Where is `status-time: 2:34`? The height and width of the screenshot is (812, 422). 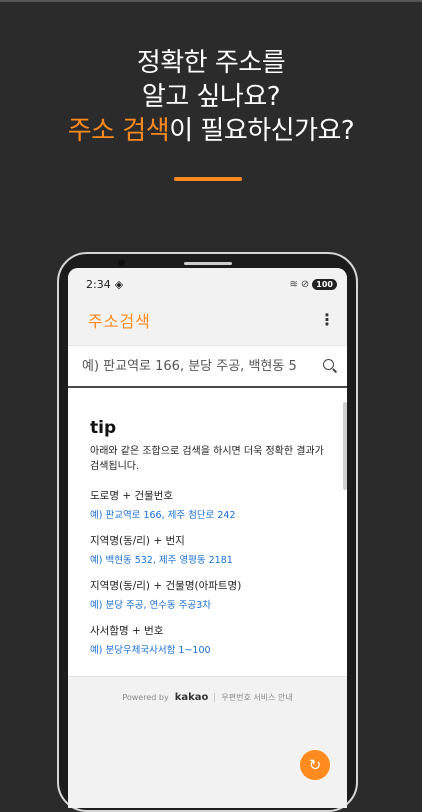 status-time: 2:34 is located at coordinates (98, 284).